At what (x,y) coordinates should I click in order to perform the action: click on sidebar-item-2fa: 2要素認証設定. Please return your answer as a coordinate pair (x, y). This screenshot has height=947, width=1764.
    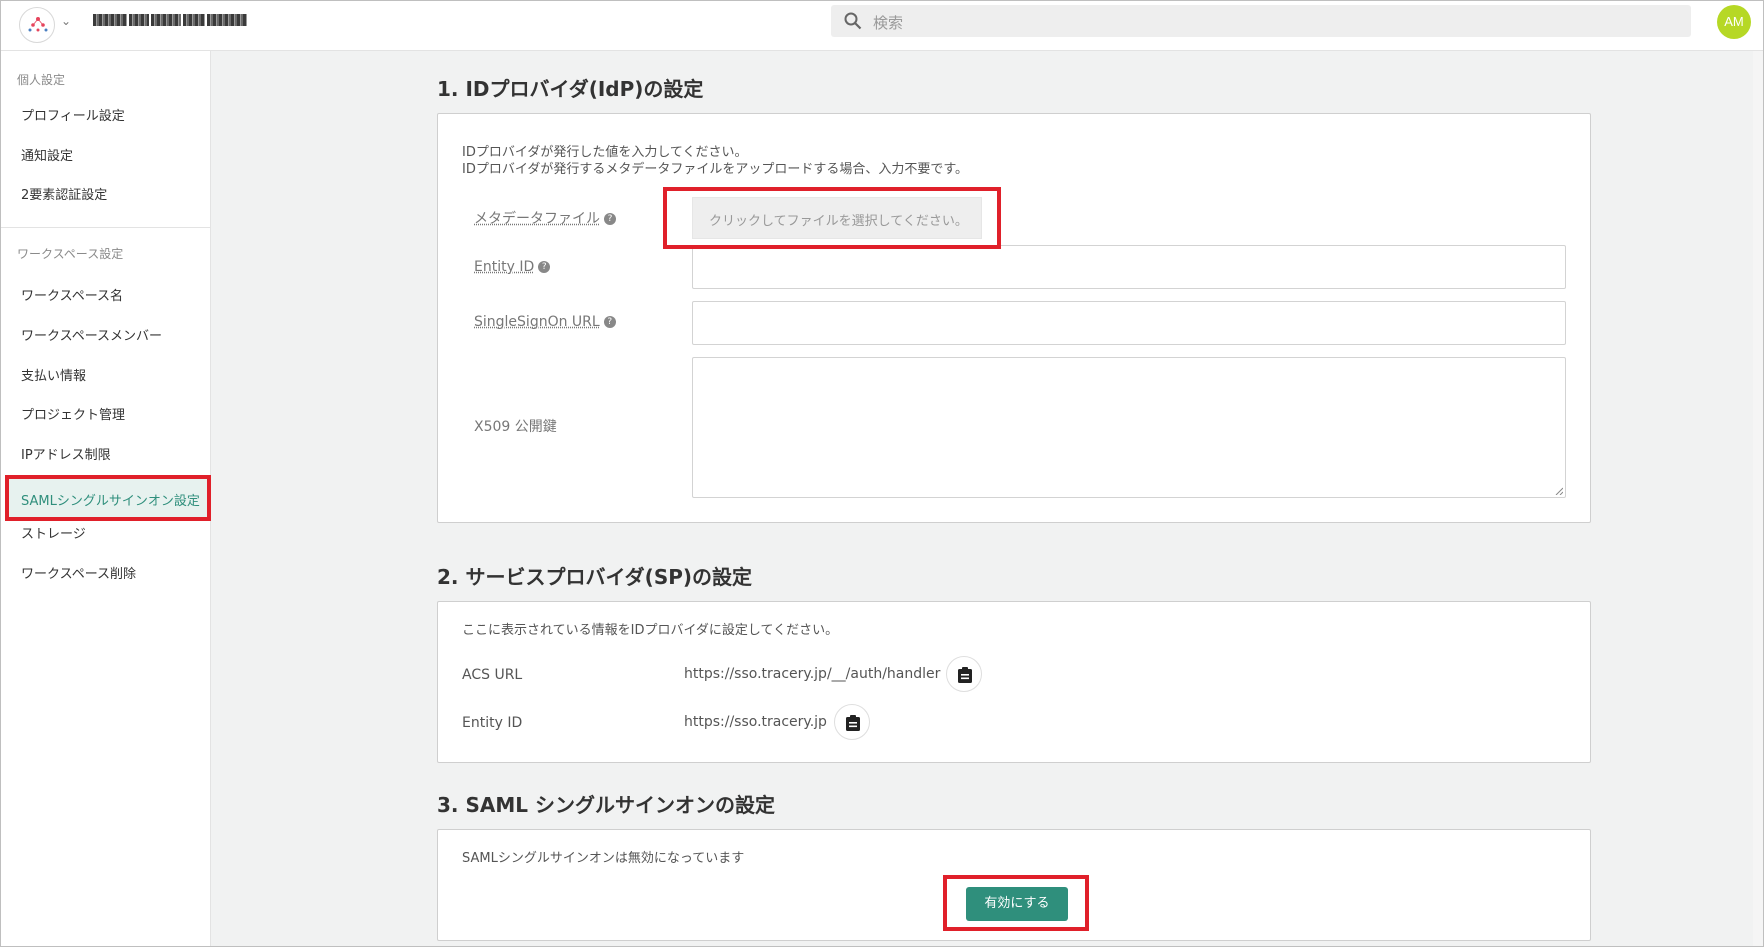
    Looking at the image, I should click on (64, 193).